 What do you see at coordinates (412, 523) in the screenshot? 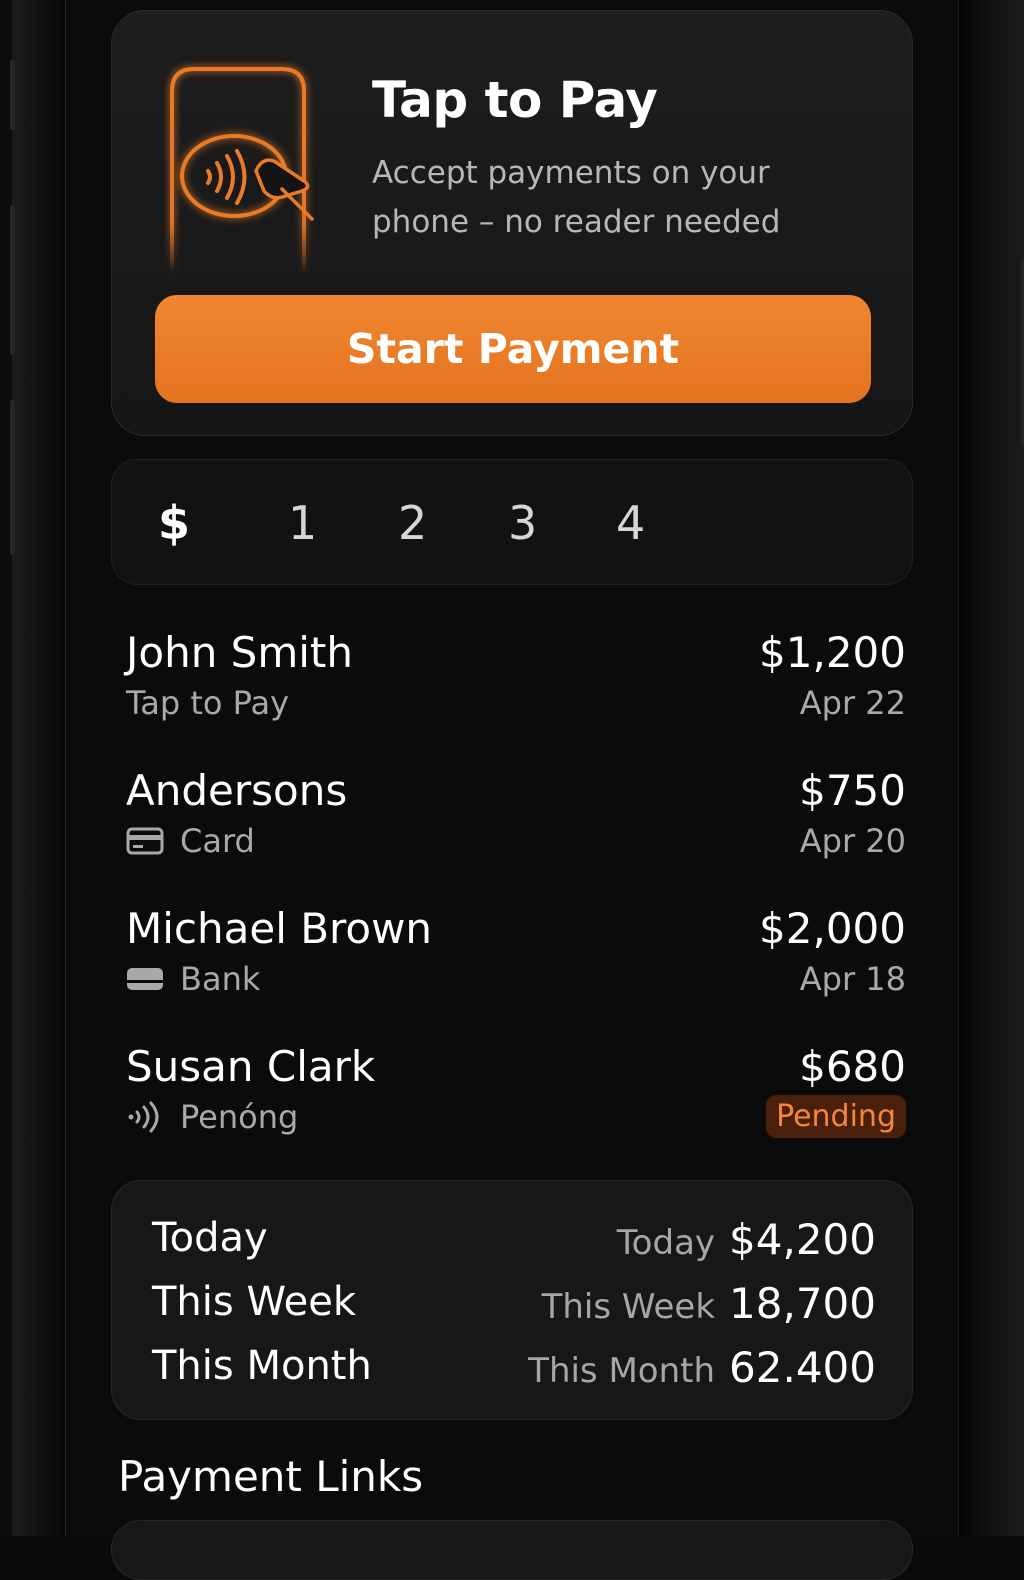
I see `tab-2: 2` at bounding box center [412, 523].